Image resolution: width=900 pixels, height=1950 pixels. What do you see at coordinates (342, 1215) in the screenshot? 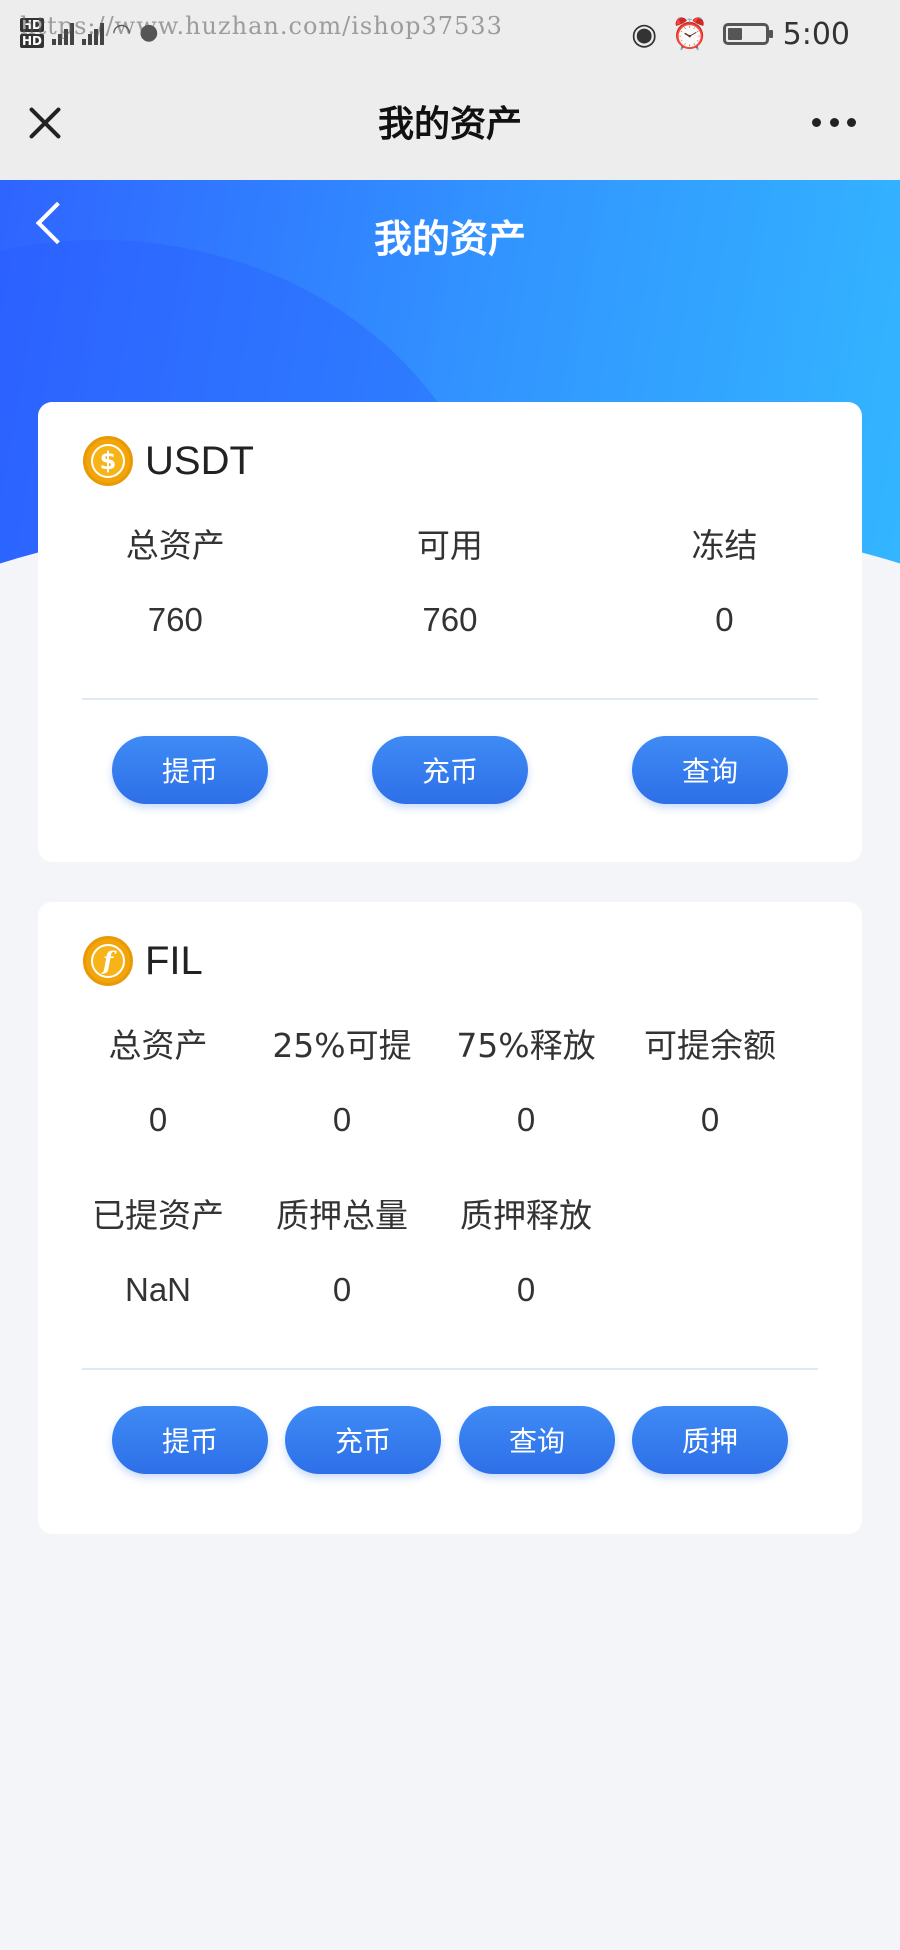
I see `label-pledge-total: 质押总量` at bounding box center [342, 1215].